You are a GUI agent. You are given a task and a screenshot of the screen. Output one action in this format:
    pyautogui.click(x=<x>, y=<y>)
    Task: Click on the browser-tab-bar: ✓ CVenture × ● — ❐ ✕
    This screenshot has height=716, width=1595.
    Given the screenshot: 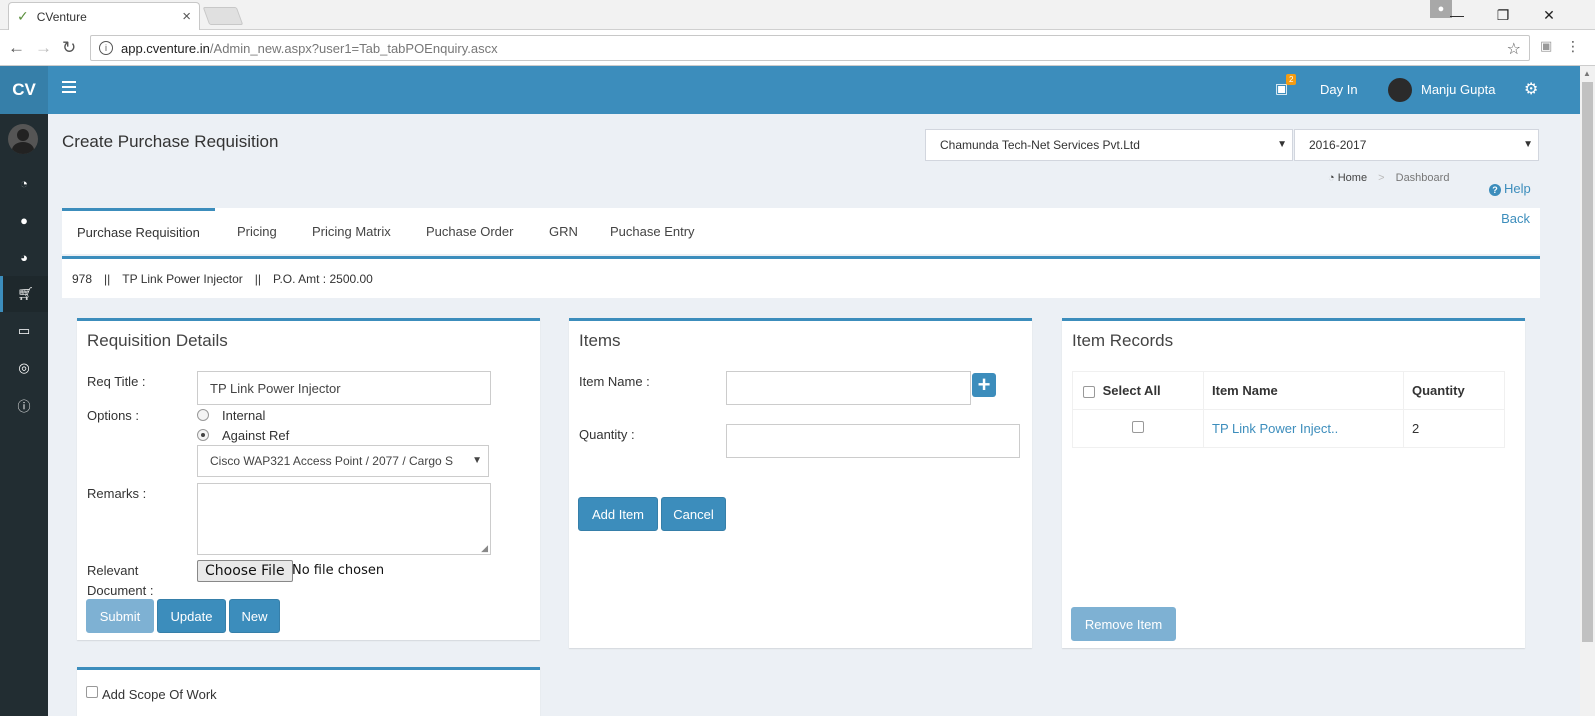 What is the action you would take?
    pyautogui.click(x=797, y=15)
    